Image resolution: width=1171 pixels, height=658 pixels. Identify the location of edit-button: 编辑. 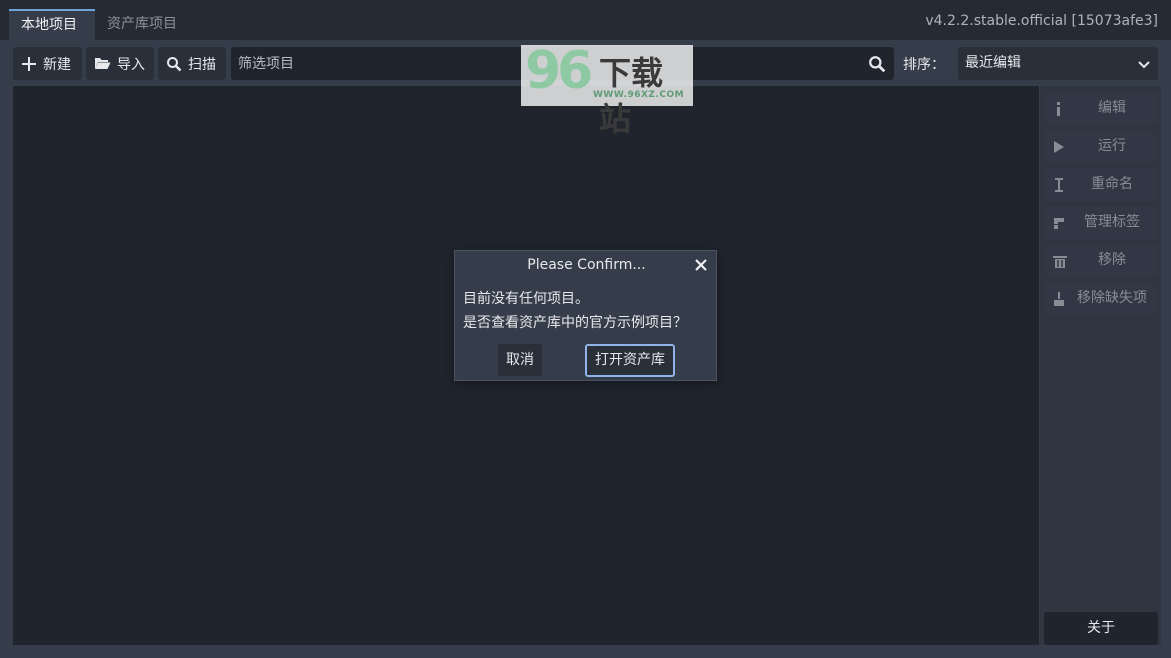
(1101, 108).